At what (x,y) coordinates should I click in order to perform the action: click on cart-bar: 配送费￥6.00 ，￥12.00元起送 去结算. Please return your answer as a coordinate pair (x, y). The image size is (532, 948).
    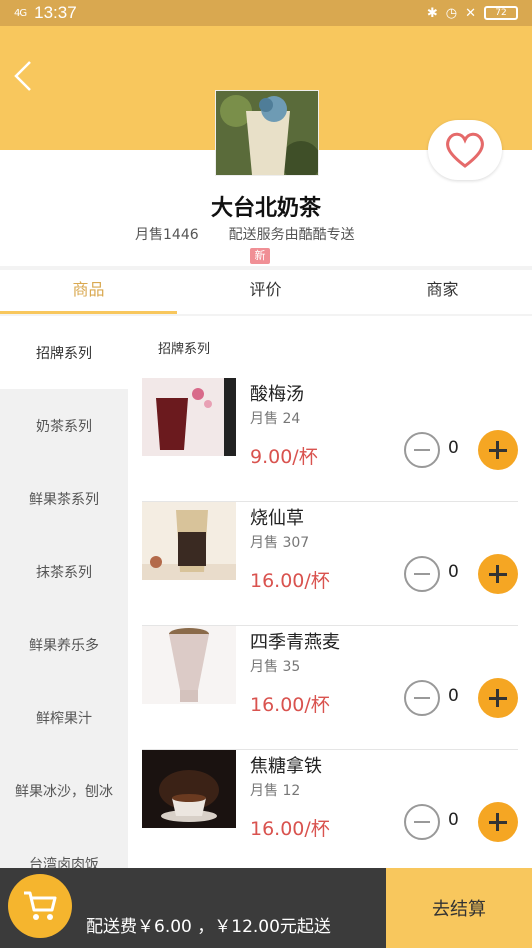
    Looking at the image, I should click on (266, 908).